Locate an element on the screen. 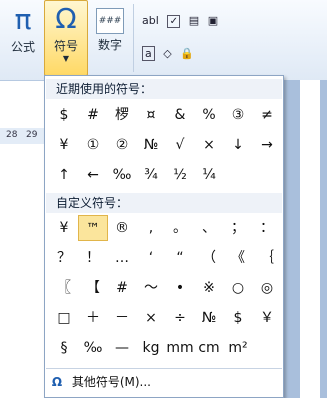 Image resolution: width=327 pixels, height=398 pixels. symbol-cell: ○ is located at coordinates (238, 288).